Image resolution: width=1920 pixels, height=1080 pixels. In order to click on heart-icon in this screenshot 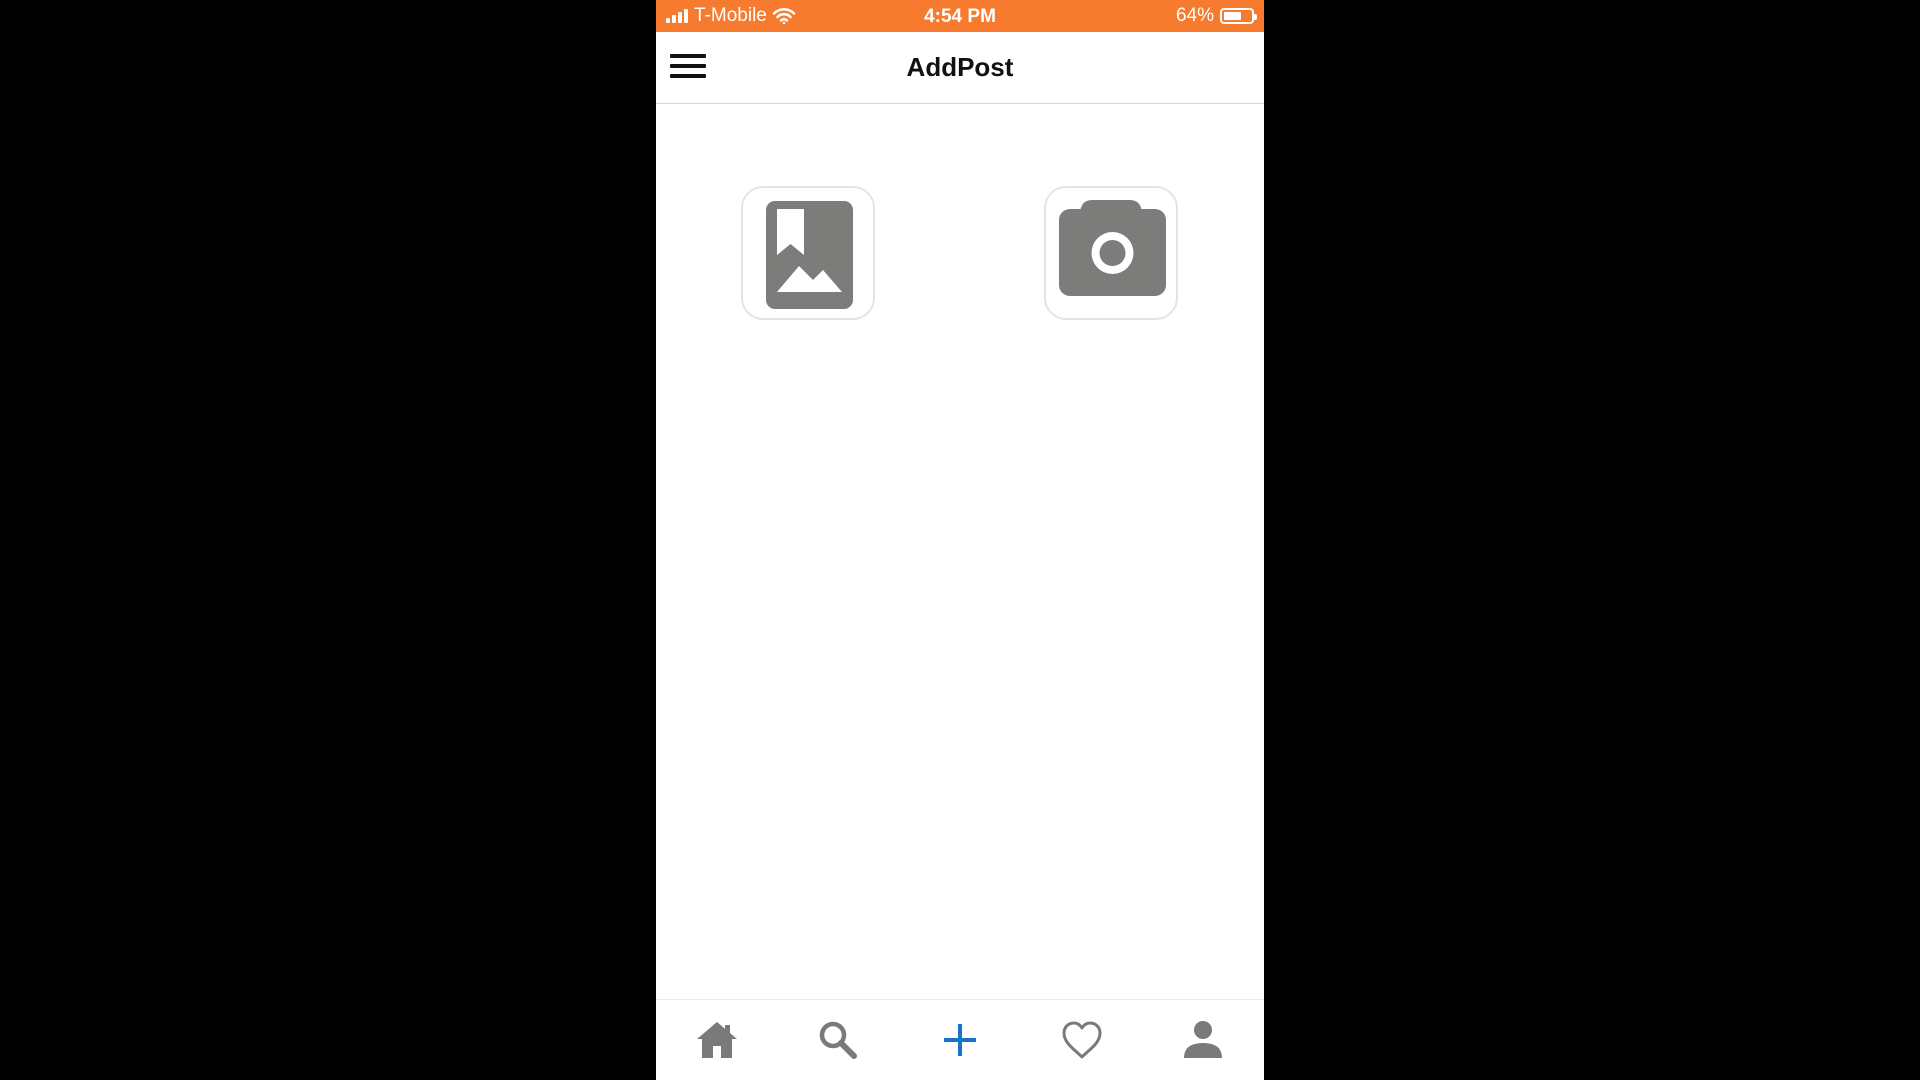, I will do `click(1082, 1040)`.